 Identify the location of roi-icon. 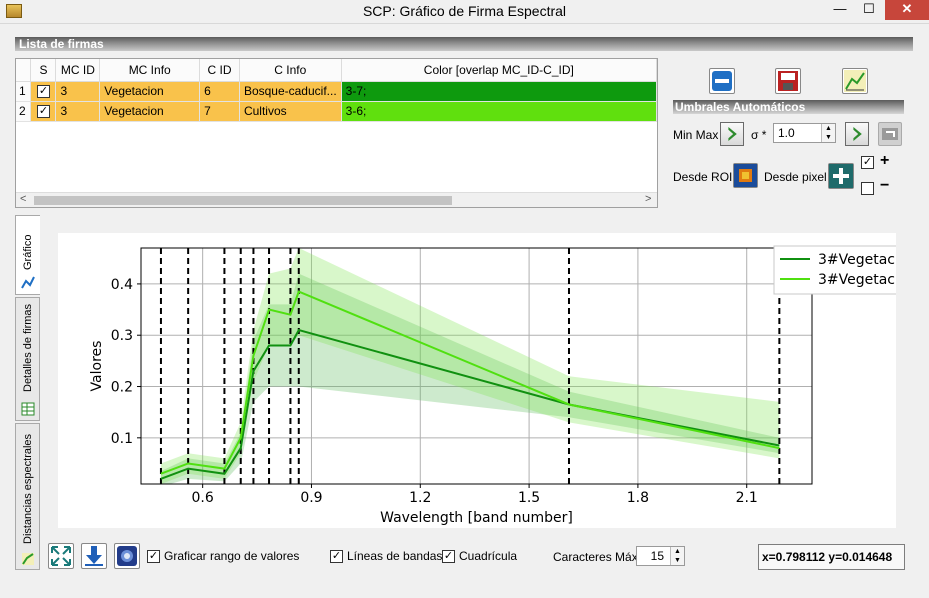
(745, 175).